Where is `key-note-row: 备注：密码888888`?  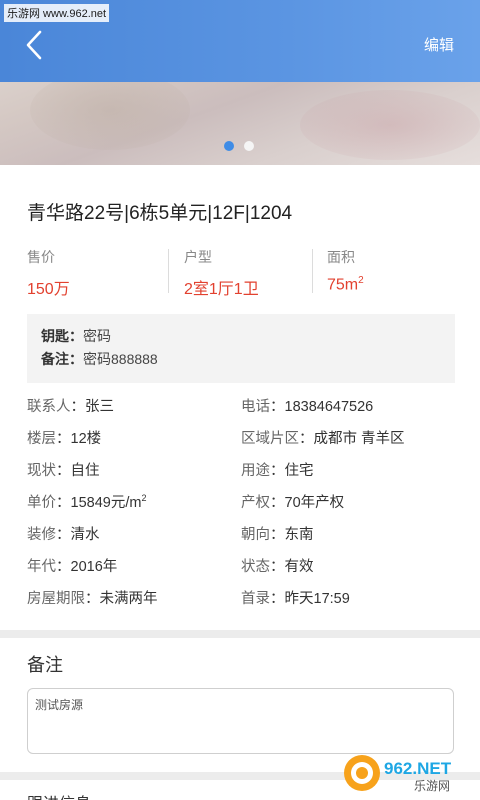
key-note-row: 备注：密码888888 is located at coordinates (99, 359).